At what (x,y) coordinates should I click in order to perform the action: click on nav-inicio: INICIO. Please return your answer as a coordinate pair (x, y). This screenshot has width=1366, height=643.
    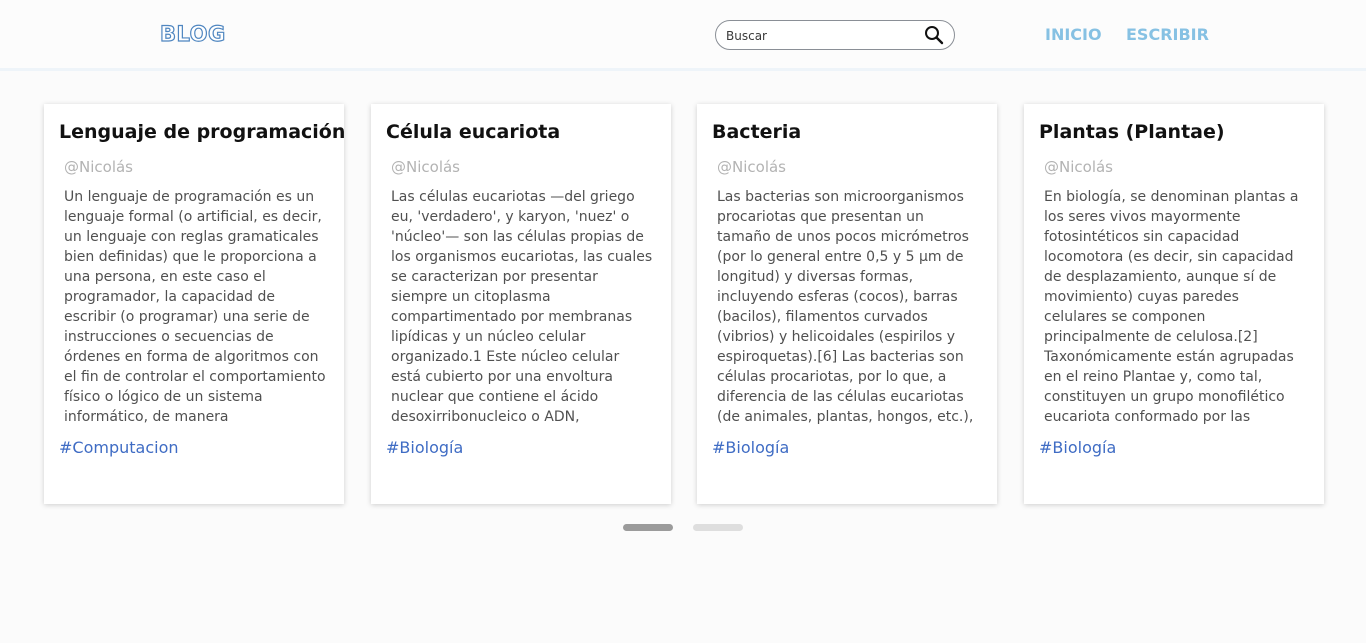
    Looking at the image, I should click on (1073, 34).